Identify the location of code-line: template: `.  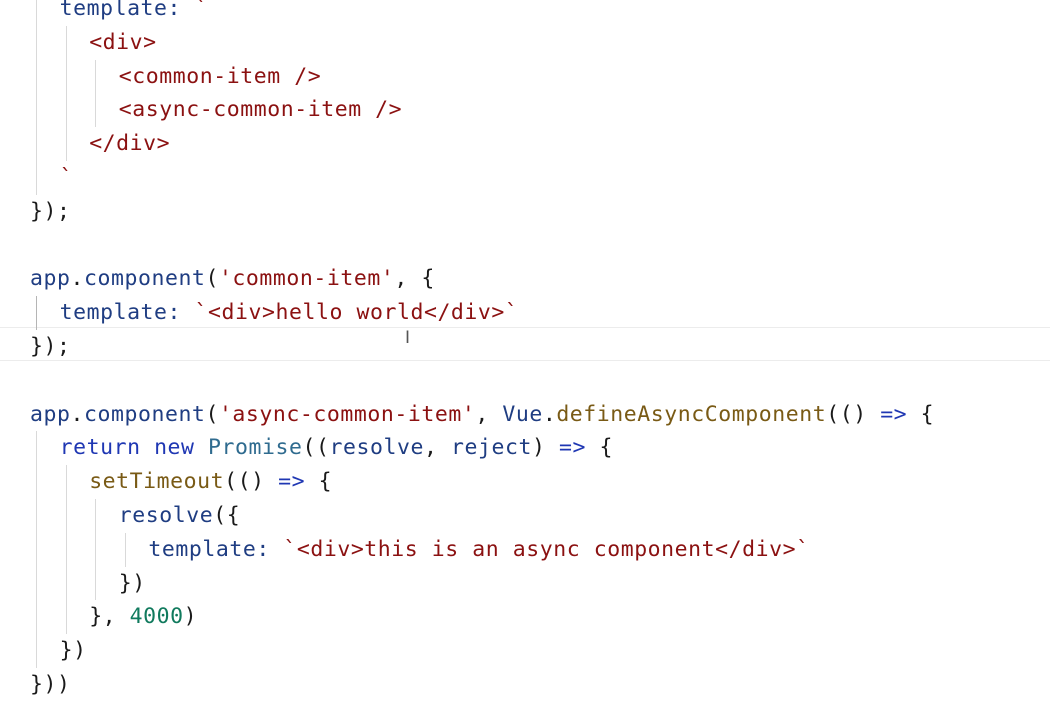
(134, 13).